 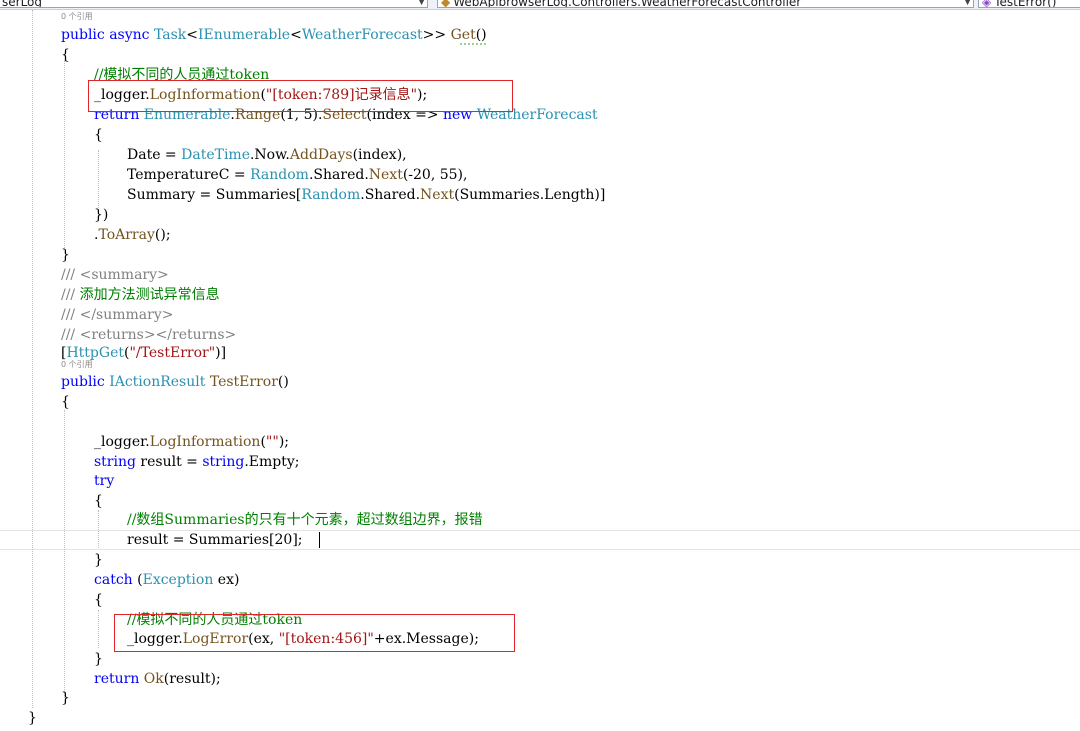 I want to click on code-line: string result = string.Empty;, so click(x=196, y=462).